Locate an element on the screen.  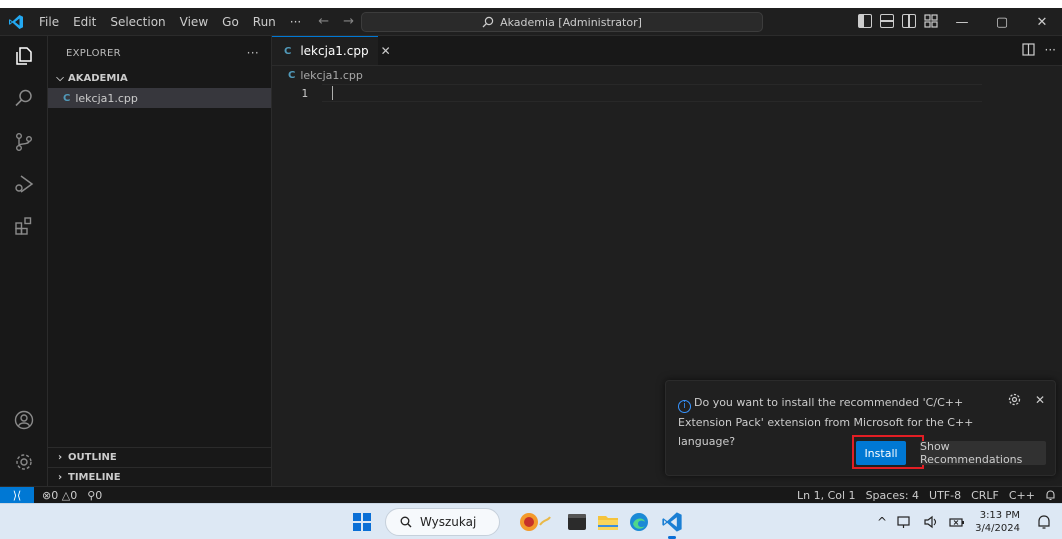
search-text: Akademia [Administrator] is located at coordinates (571, 22).